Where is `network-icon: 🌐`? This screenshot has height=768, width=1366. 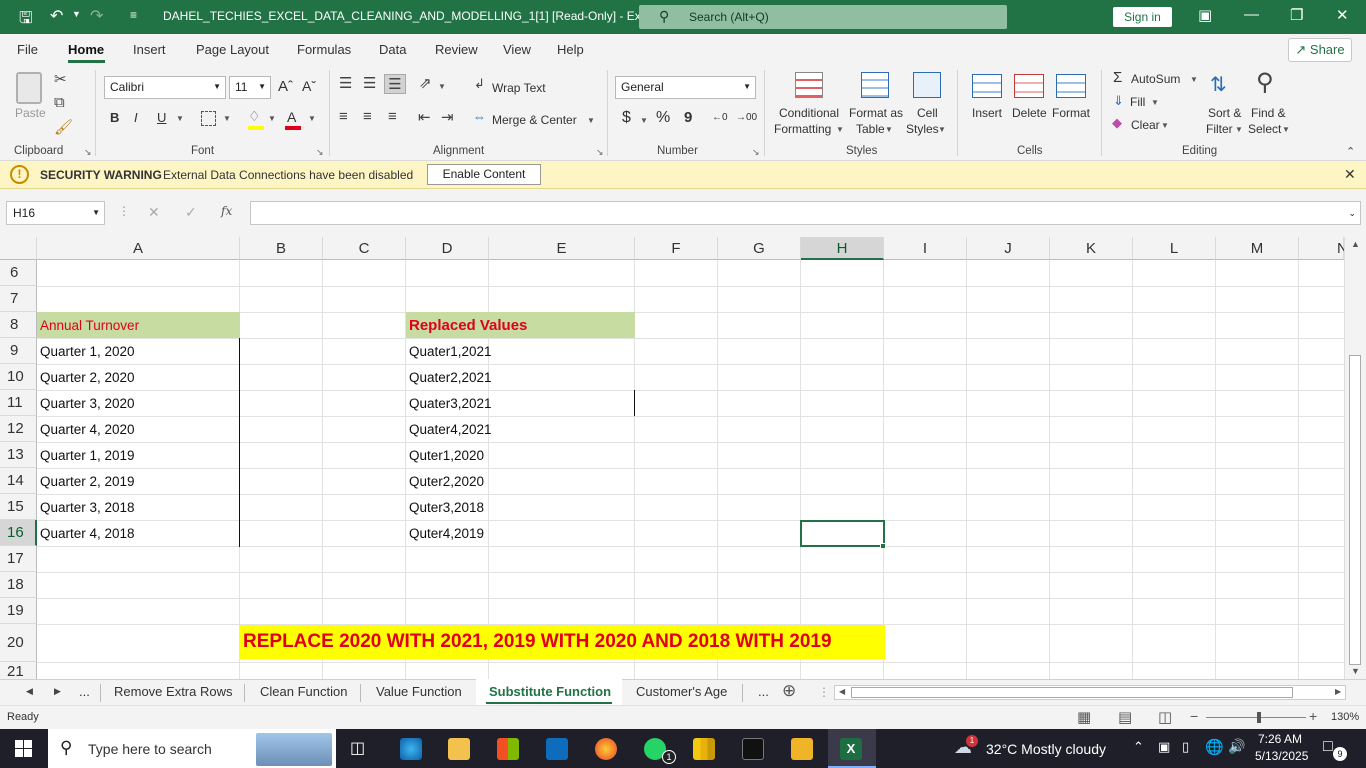
network-icon: 🌐 is located at coordinates (1214, 747).